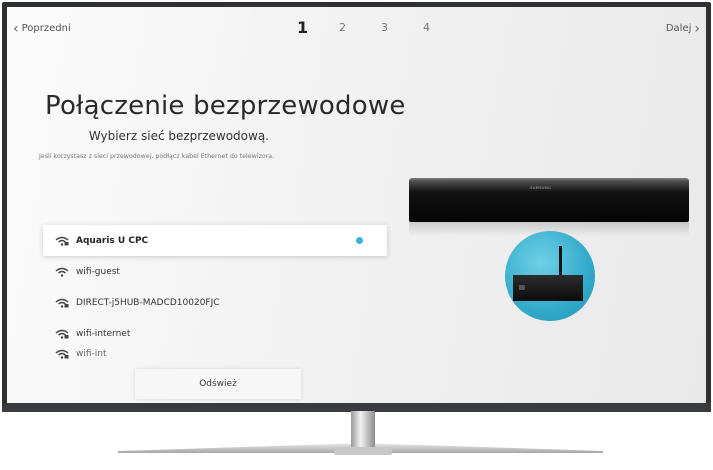  What do you see at coordinates (46, 28) in the screenshot?
I see `prev-button-label: Poprzedni` at bounding box center [46, 28].